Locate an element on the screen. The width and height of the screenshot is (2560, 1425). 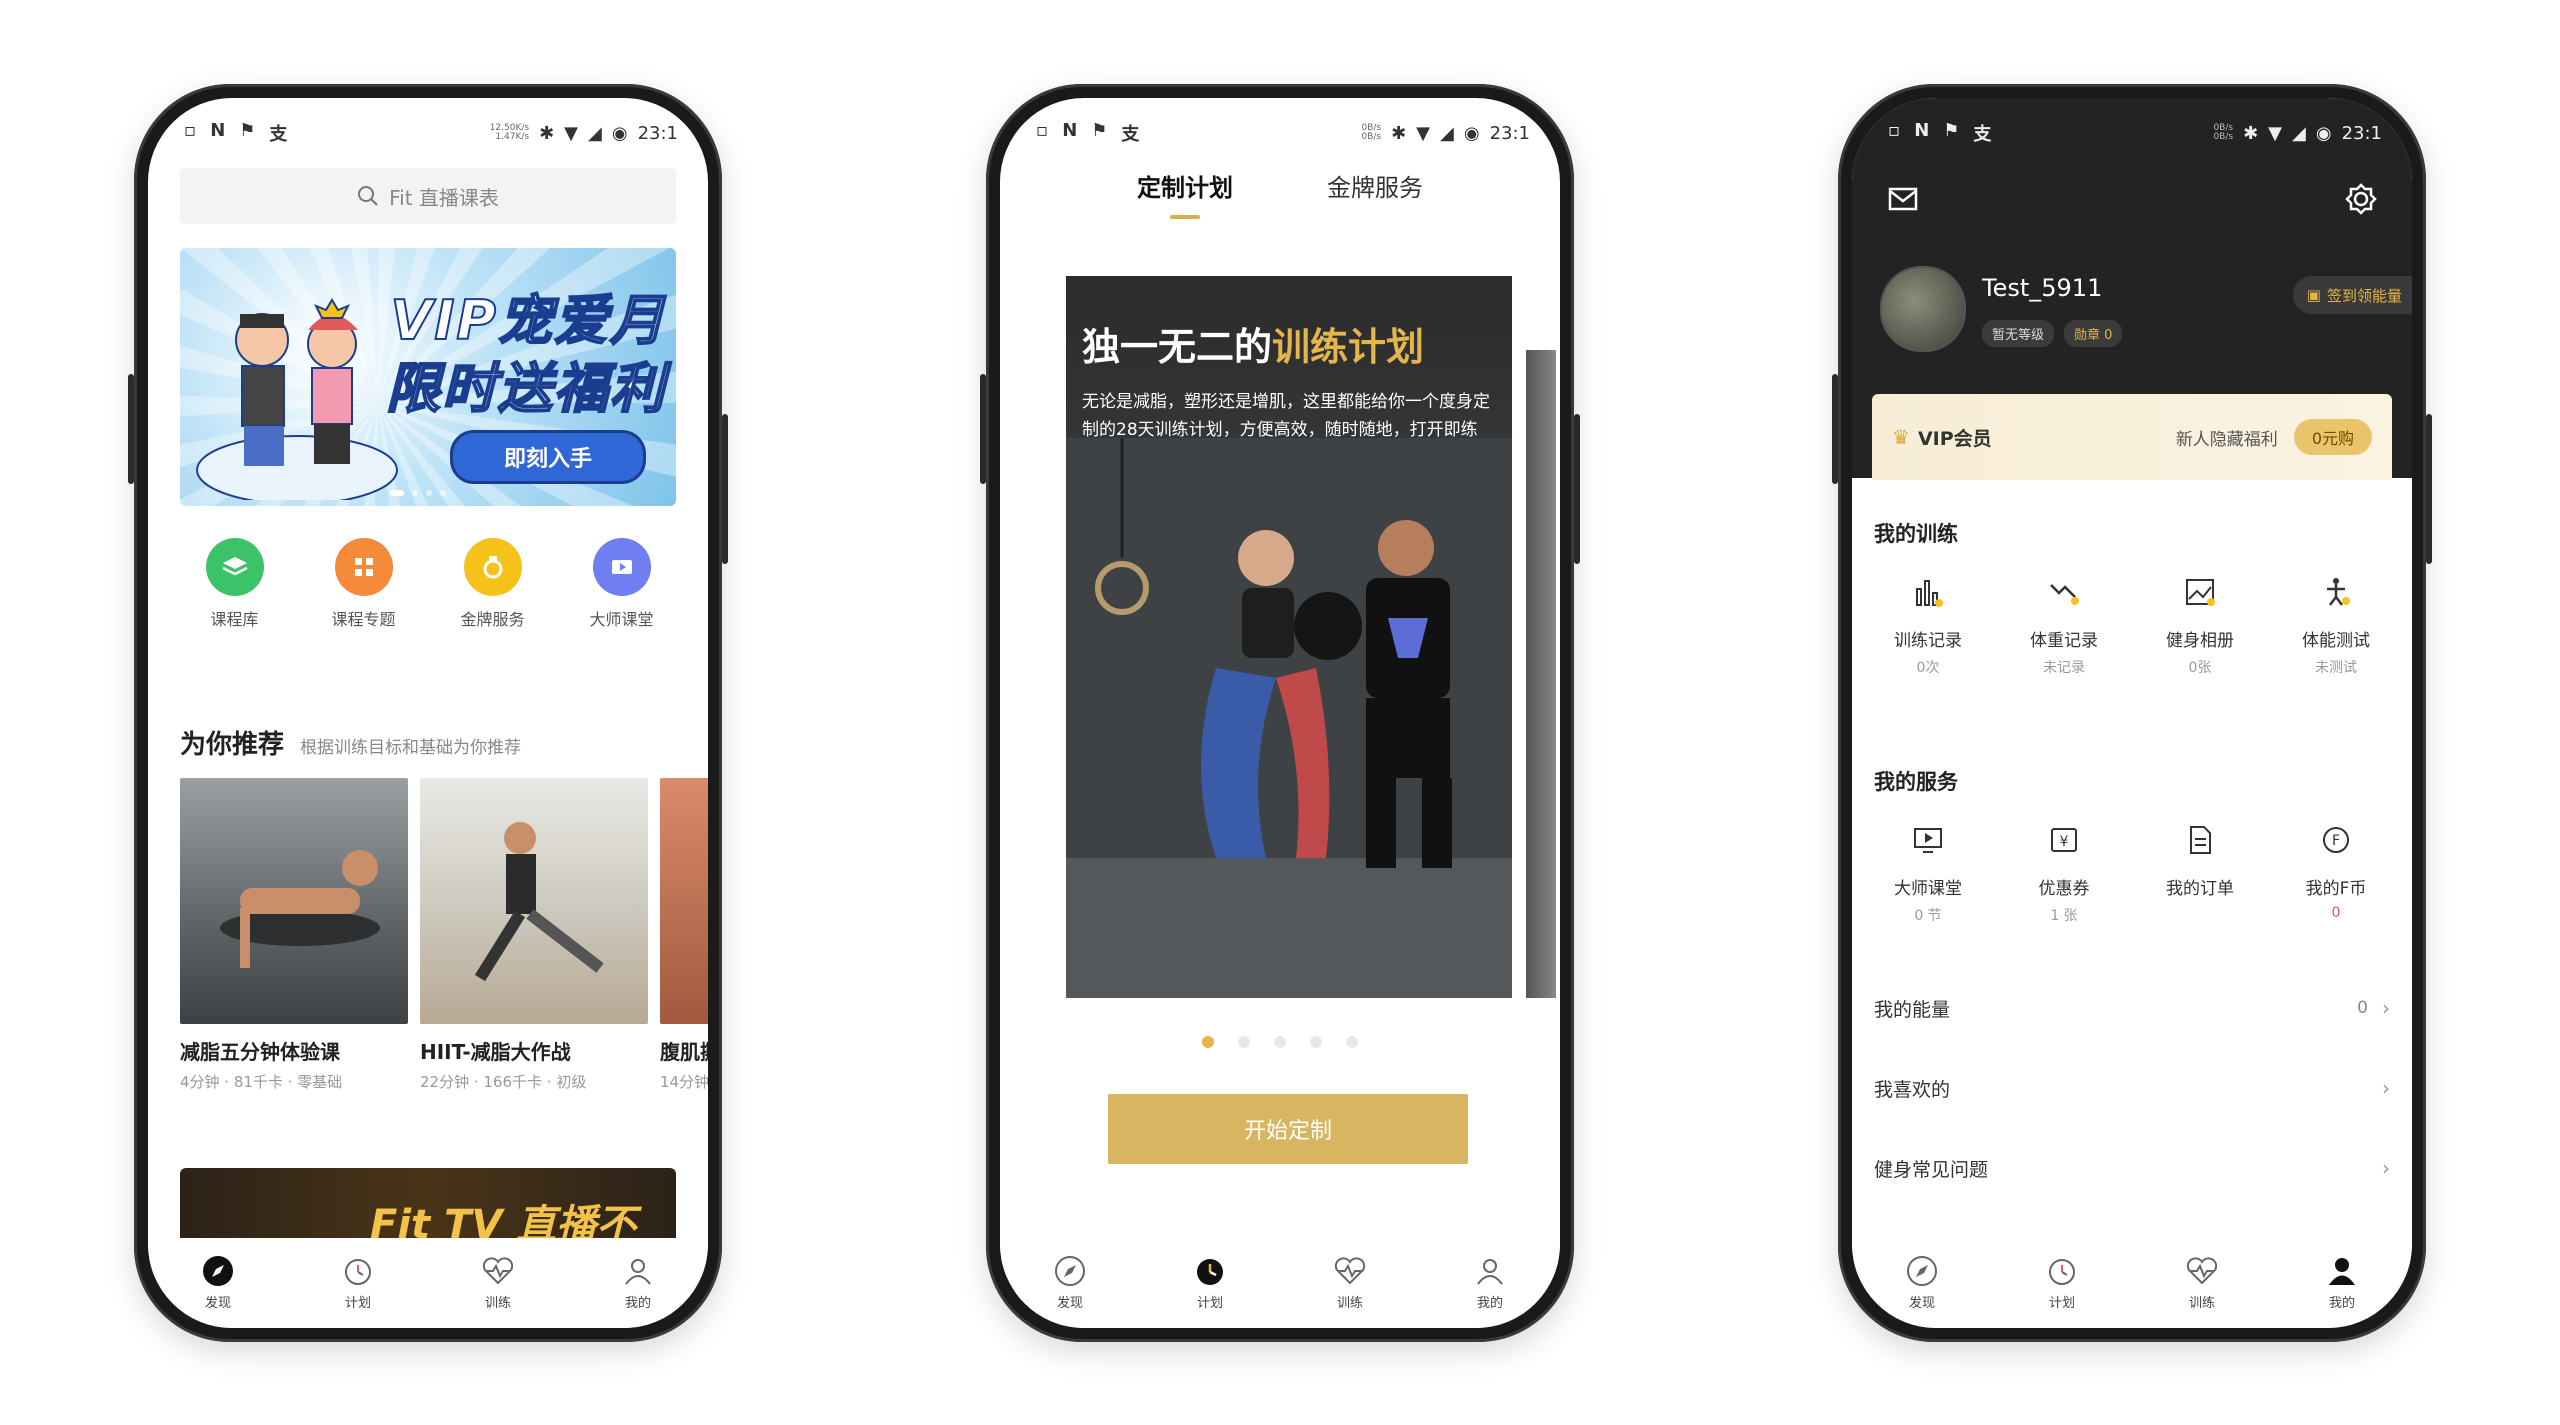
signin-button: ▣ 签到领能量 is located at coordinates (2352, 295).